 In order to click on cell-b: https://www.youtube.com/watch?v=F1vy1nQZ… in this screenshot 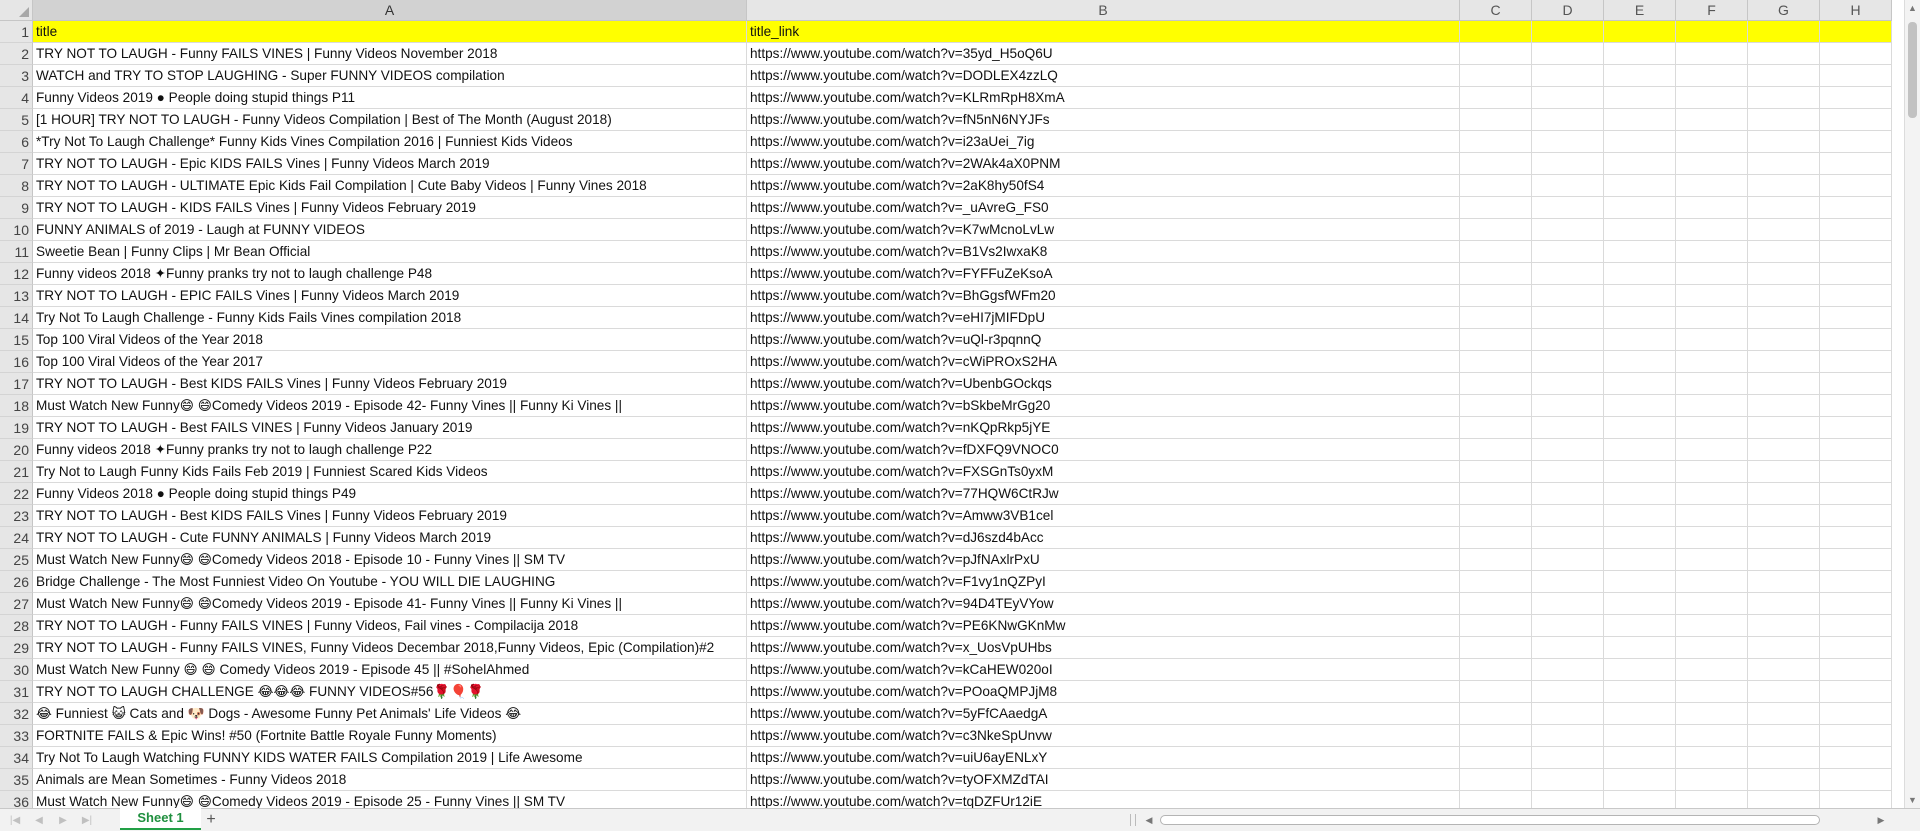, I will do `click(1103, 582)`.